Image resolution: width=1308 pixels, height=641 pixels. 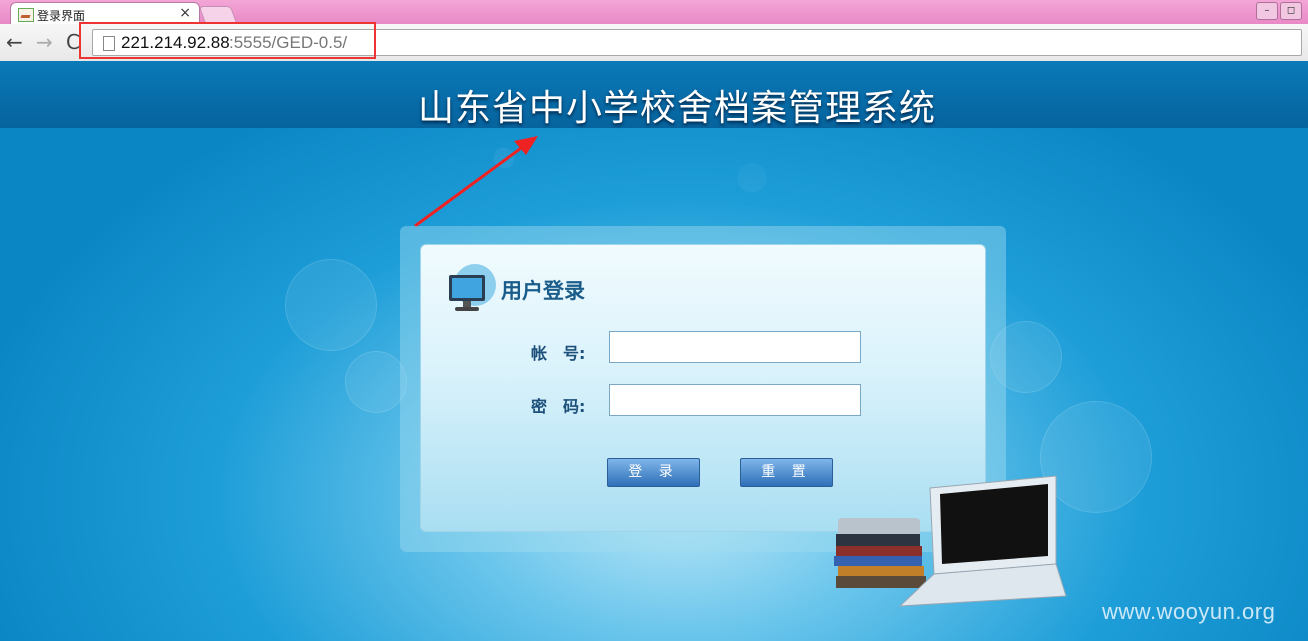 I want to click on back-button: ←, so click(x=14, y=42).